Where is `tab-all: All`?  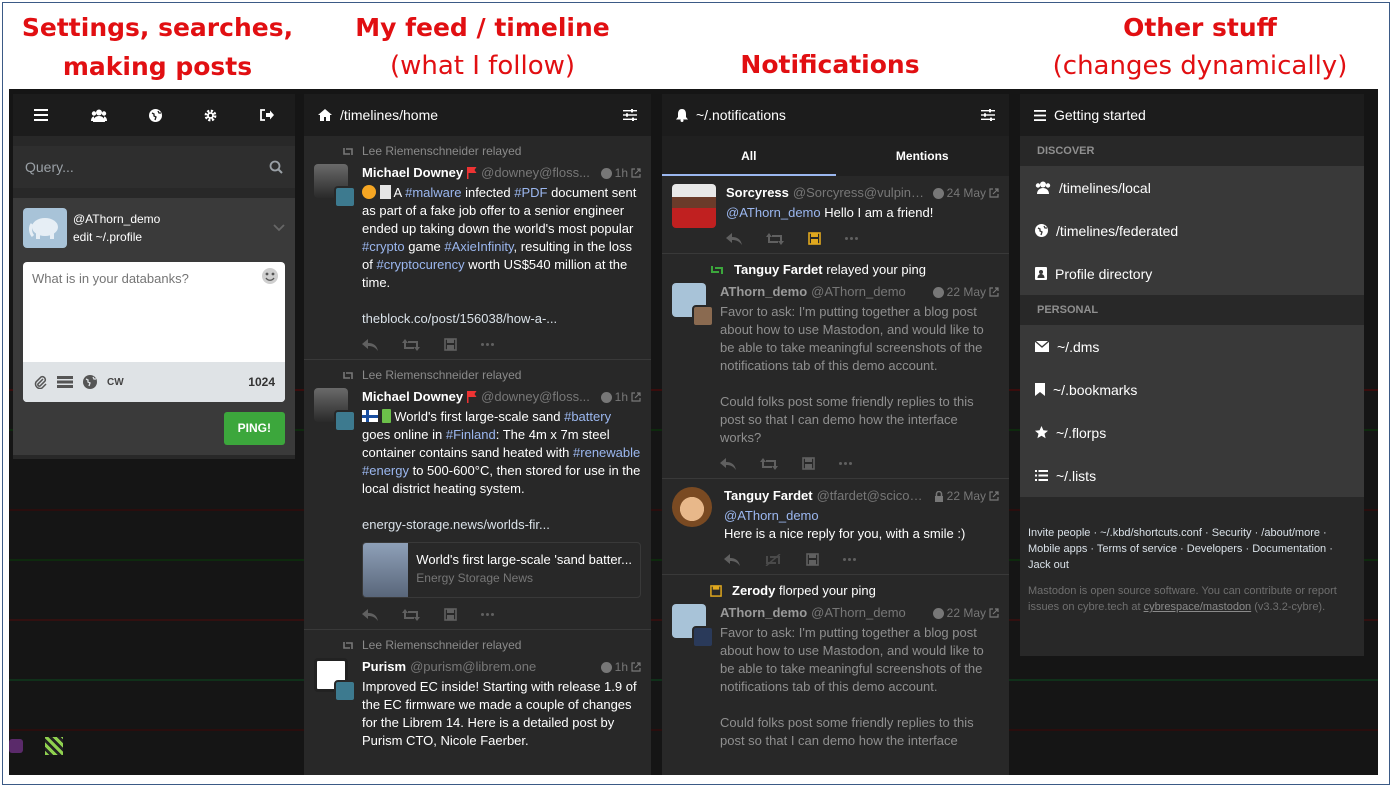 tab-all: All is located at coordinates (749, 156).